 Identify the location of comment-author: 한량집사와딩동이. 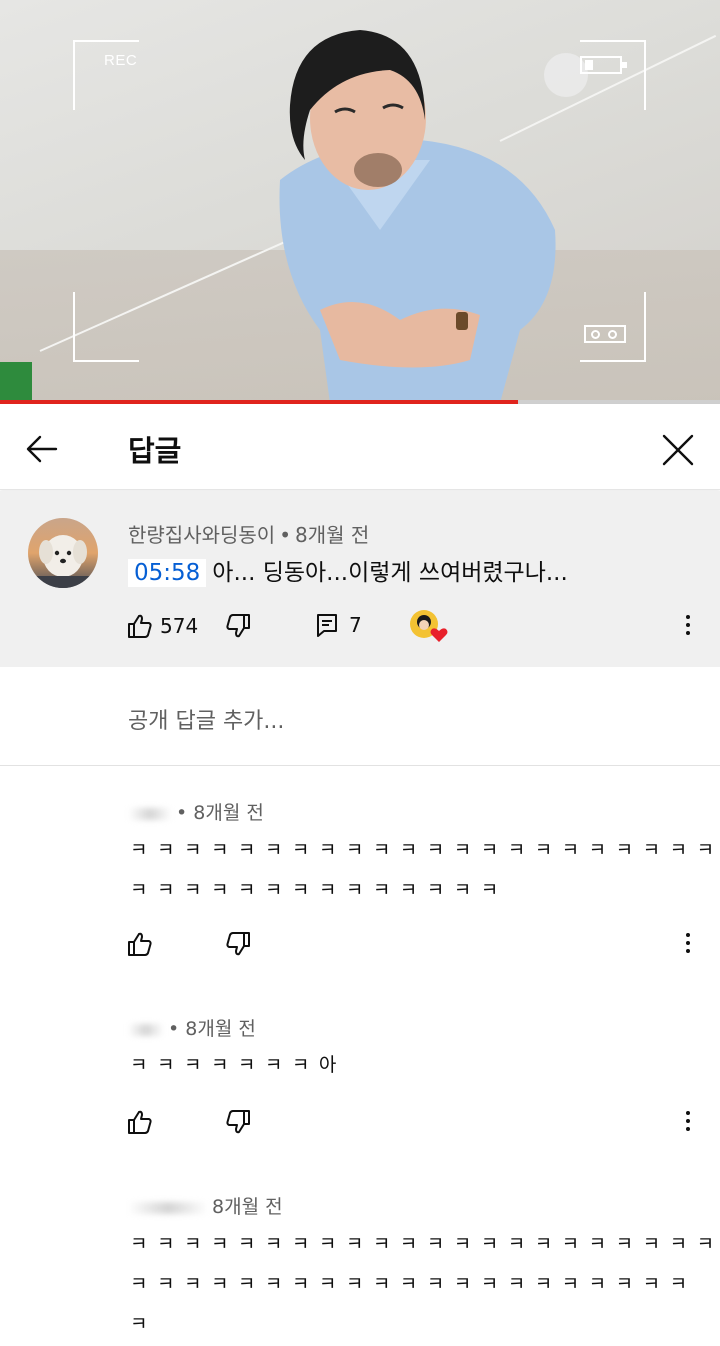
(201, 535).